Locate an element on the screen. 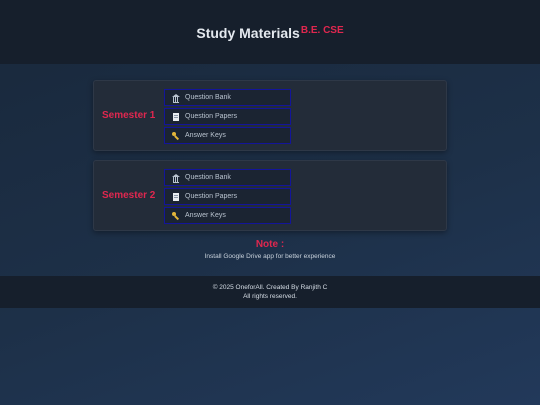 The width and height of the screenshot is (540, 405). semester-label: Semester 1 is located at coordinates (129, 115).